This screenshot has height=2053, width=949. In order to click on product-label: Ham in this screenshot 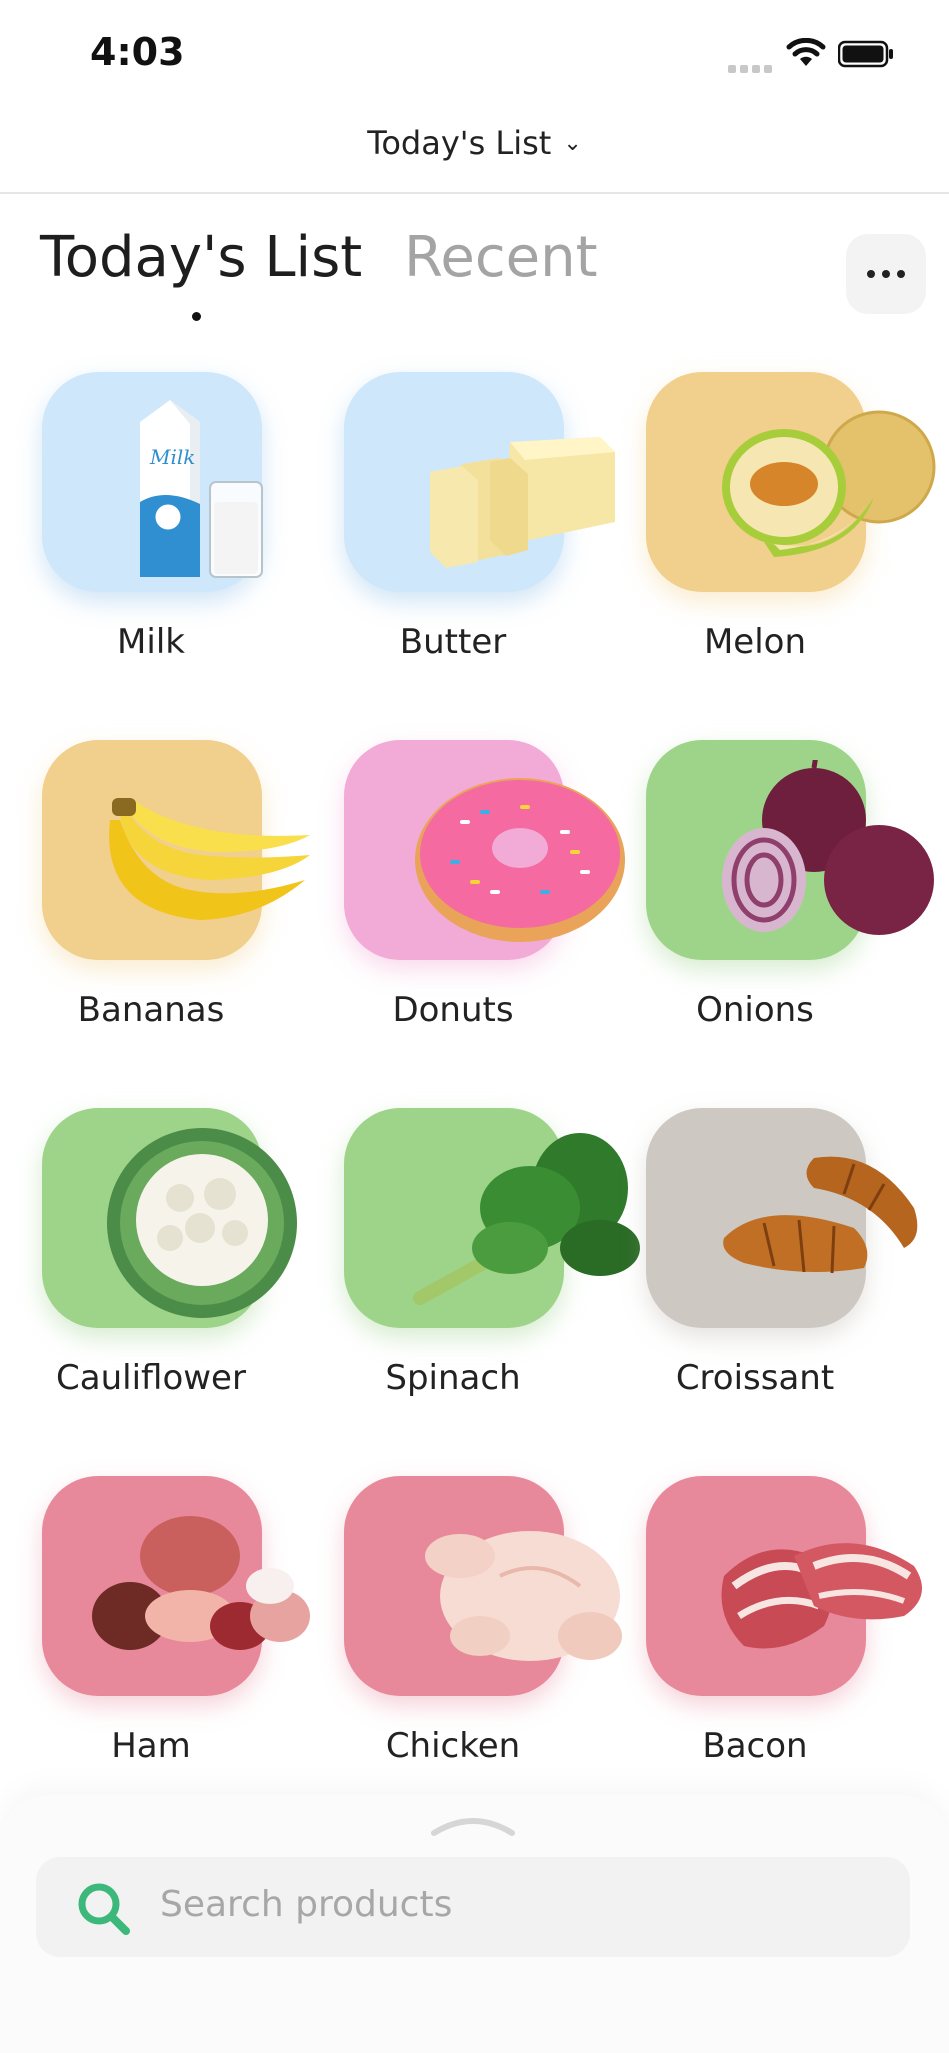, I will do `click(151, 1746)`.